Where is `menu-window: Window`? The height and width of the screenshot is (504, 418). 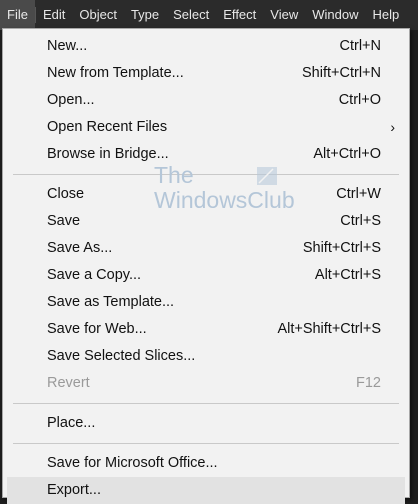
menu-window: Window is located at coordinates (335, 15).